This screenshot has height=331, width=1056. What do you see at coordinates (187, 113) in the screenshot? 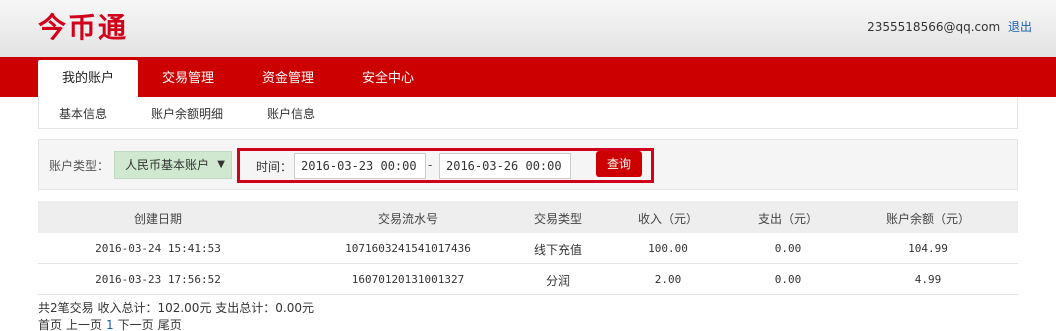
I see `subnav-balance-detail: 账户余额明细` at bounding box center [187, 113].